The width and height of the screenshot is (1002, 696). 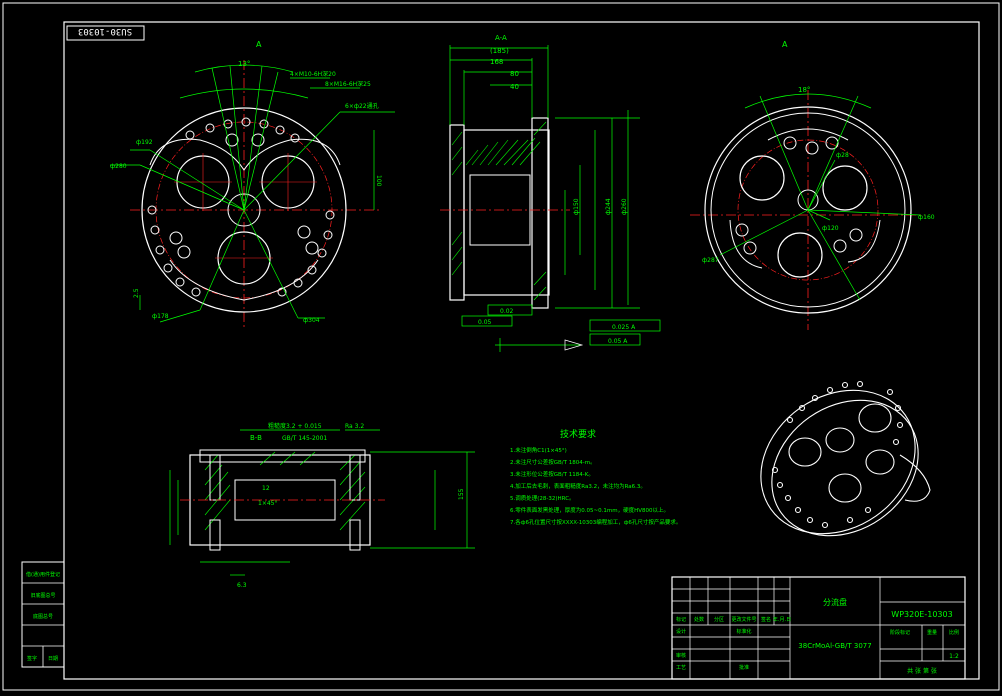 I want to click on section-right-lip, so click(x=540, y=213).